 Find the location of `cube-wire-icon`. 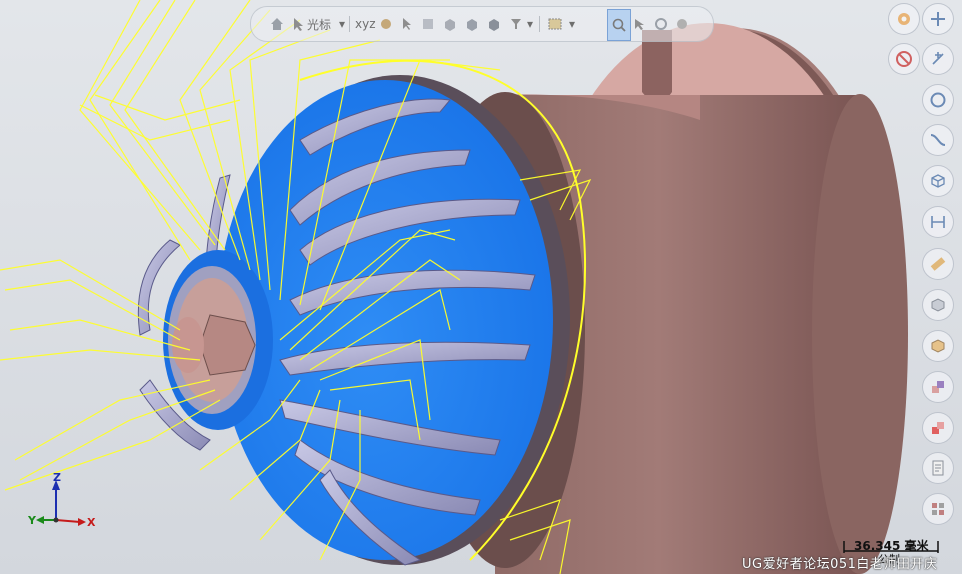

cube-wire-icon is located at coordinates (938, 181).